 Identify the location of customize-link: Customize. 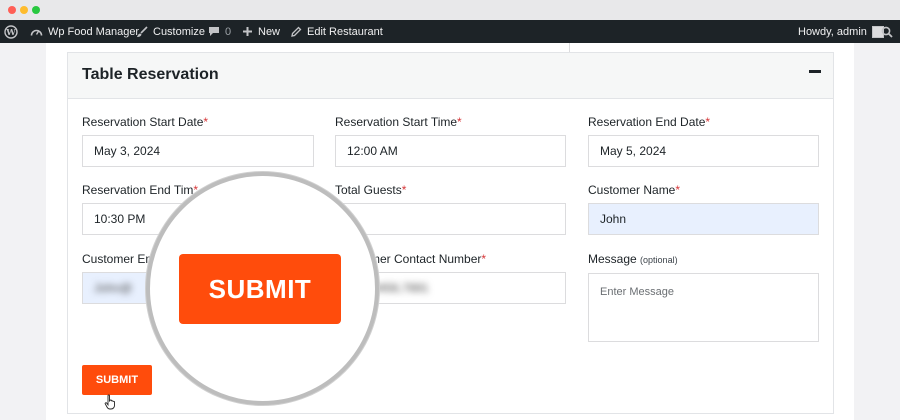
(170, 31).